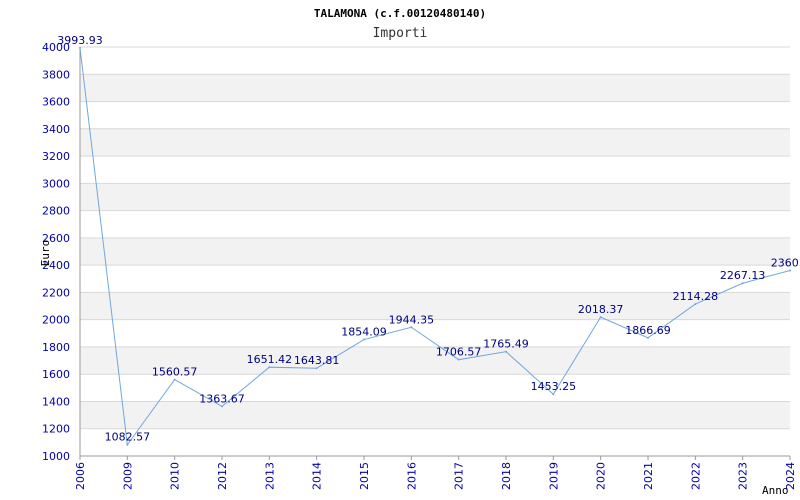  Describe the element at coordinates (364, 476) in the screenshot. I see `x-tick-label: 2015` at that location.